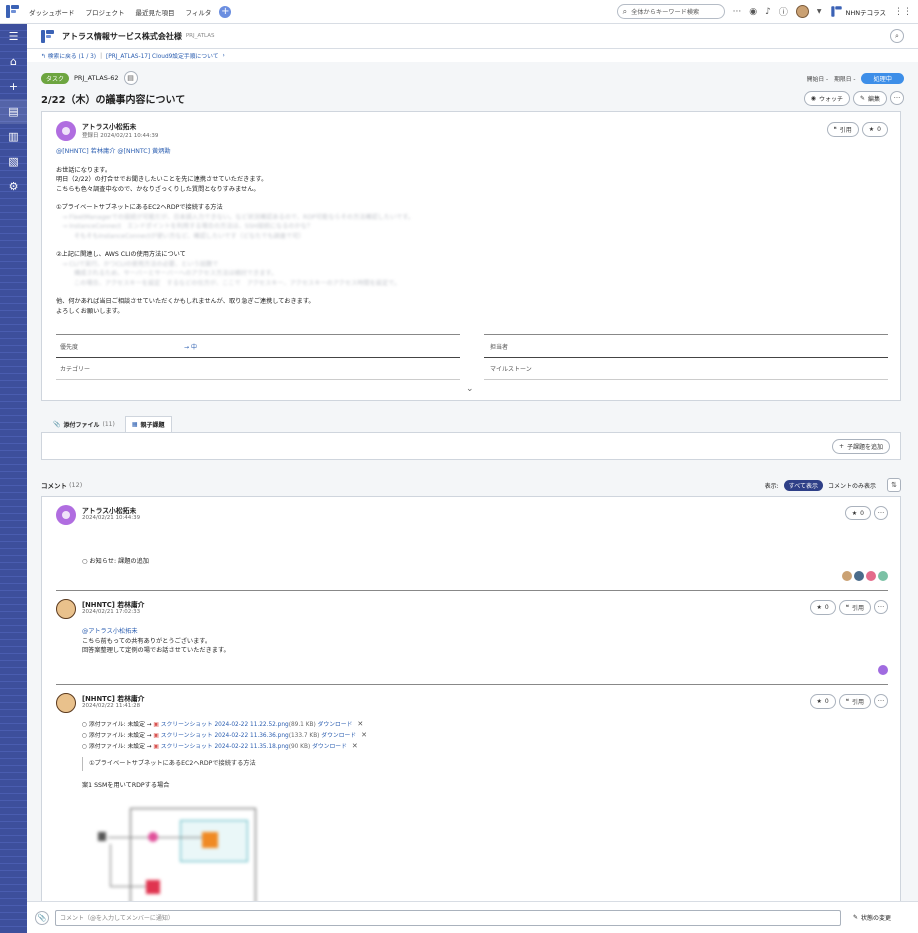 The image size is (918, 933). Describe the element at coordinates (897, 36) in the screenshot. I see `search-icon: ⌕` at that location.